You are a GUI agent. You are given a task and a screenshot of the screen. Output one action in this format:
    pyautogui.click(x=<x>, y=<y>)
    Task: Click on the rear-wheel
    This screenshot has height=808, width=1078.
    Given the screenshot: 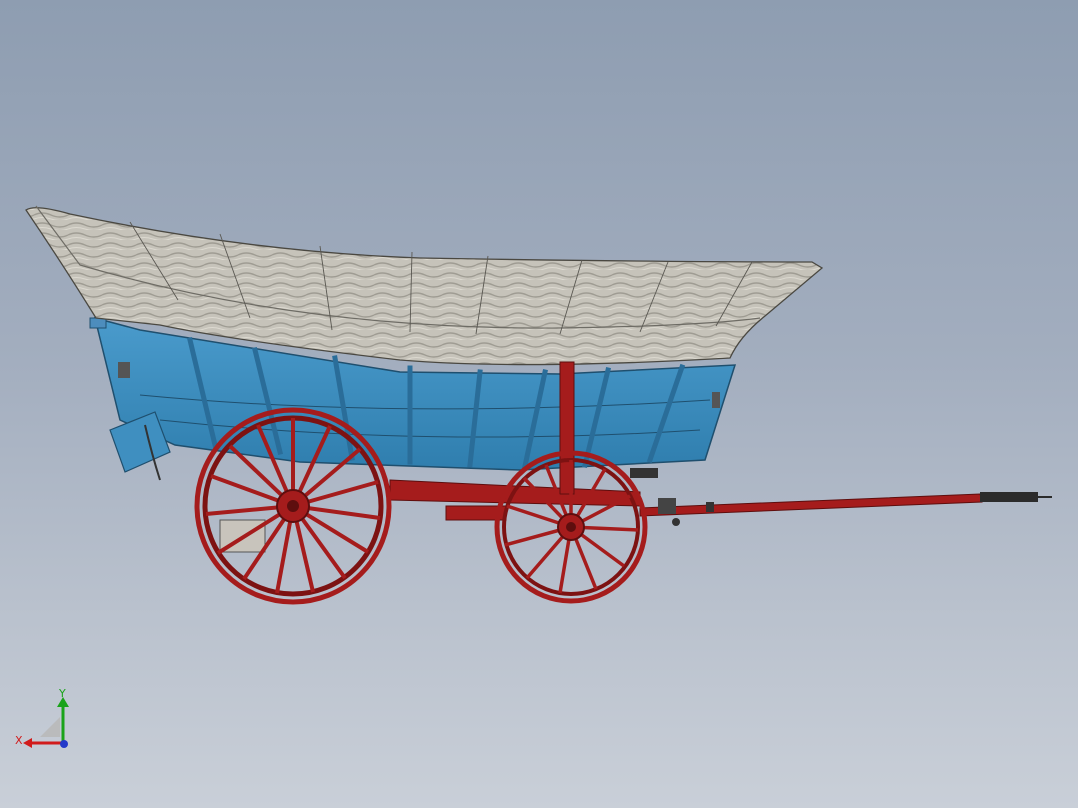 What is the action you would take?
    pyautogui.click(x=293, y=506)
    